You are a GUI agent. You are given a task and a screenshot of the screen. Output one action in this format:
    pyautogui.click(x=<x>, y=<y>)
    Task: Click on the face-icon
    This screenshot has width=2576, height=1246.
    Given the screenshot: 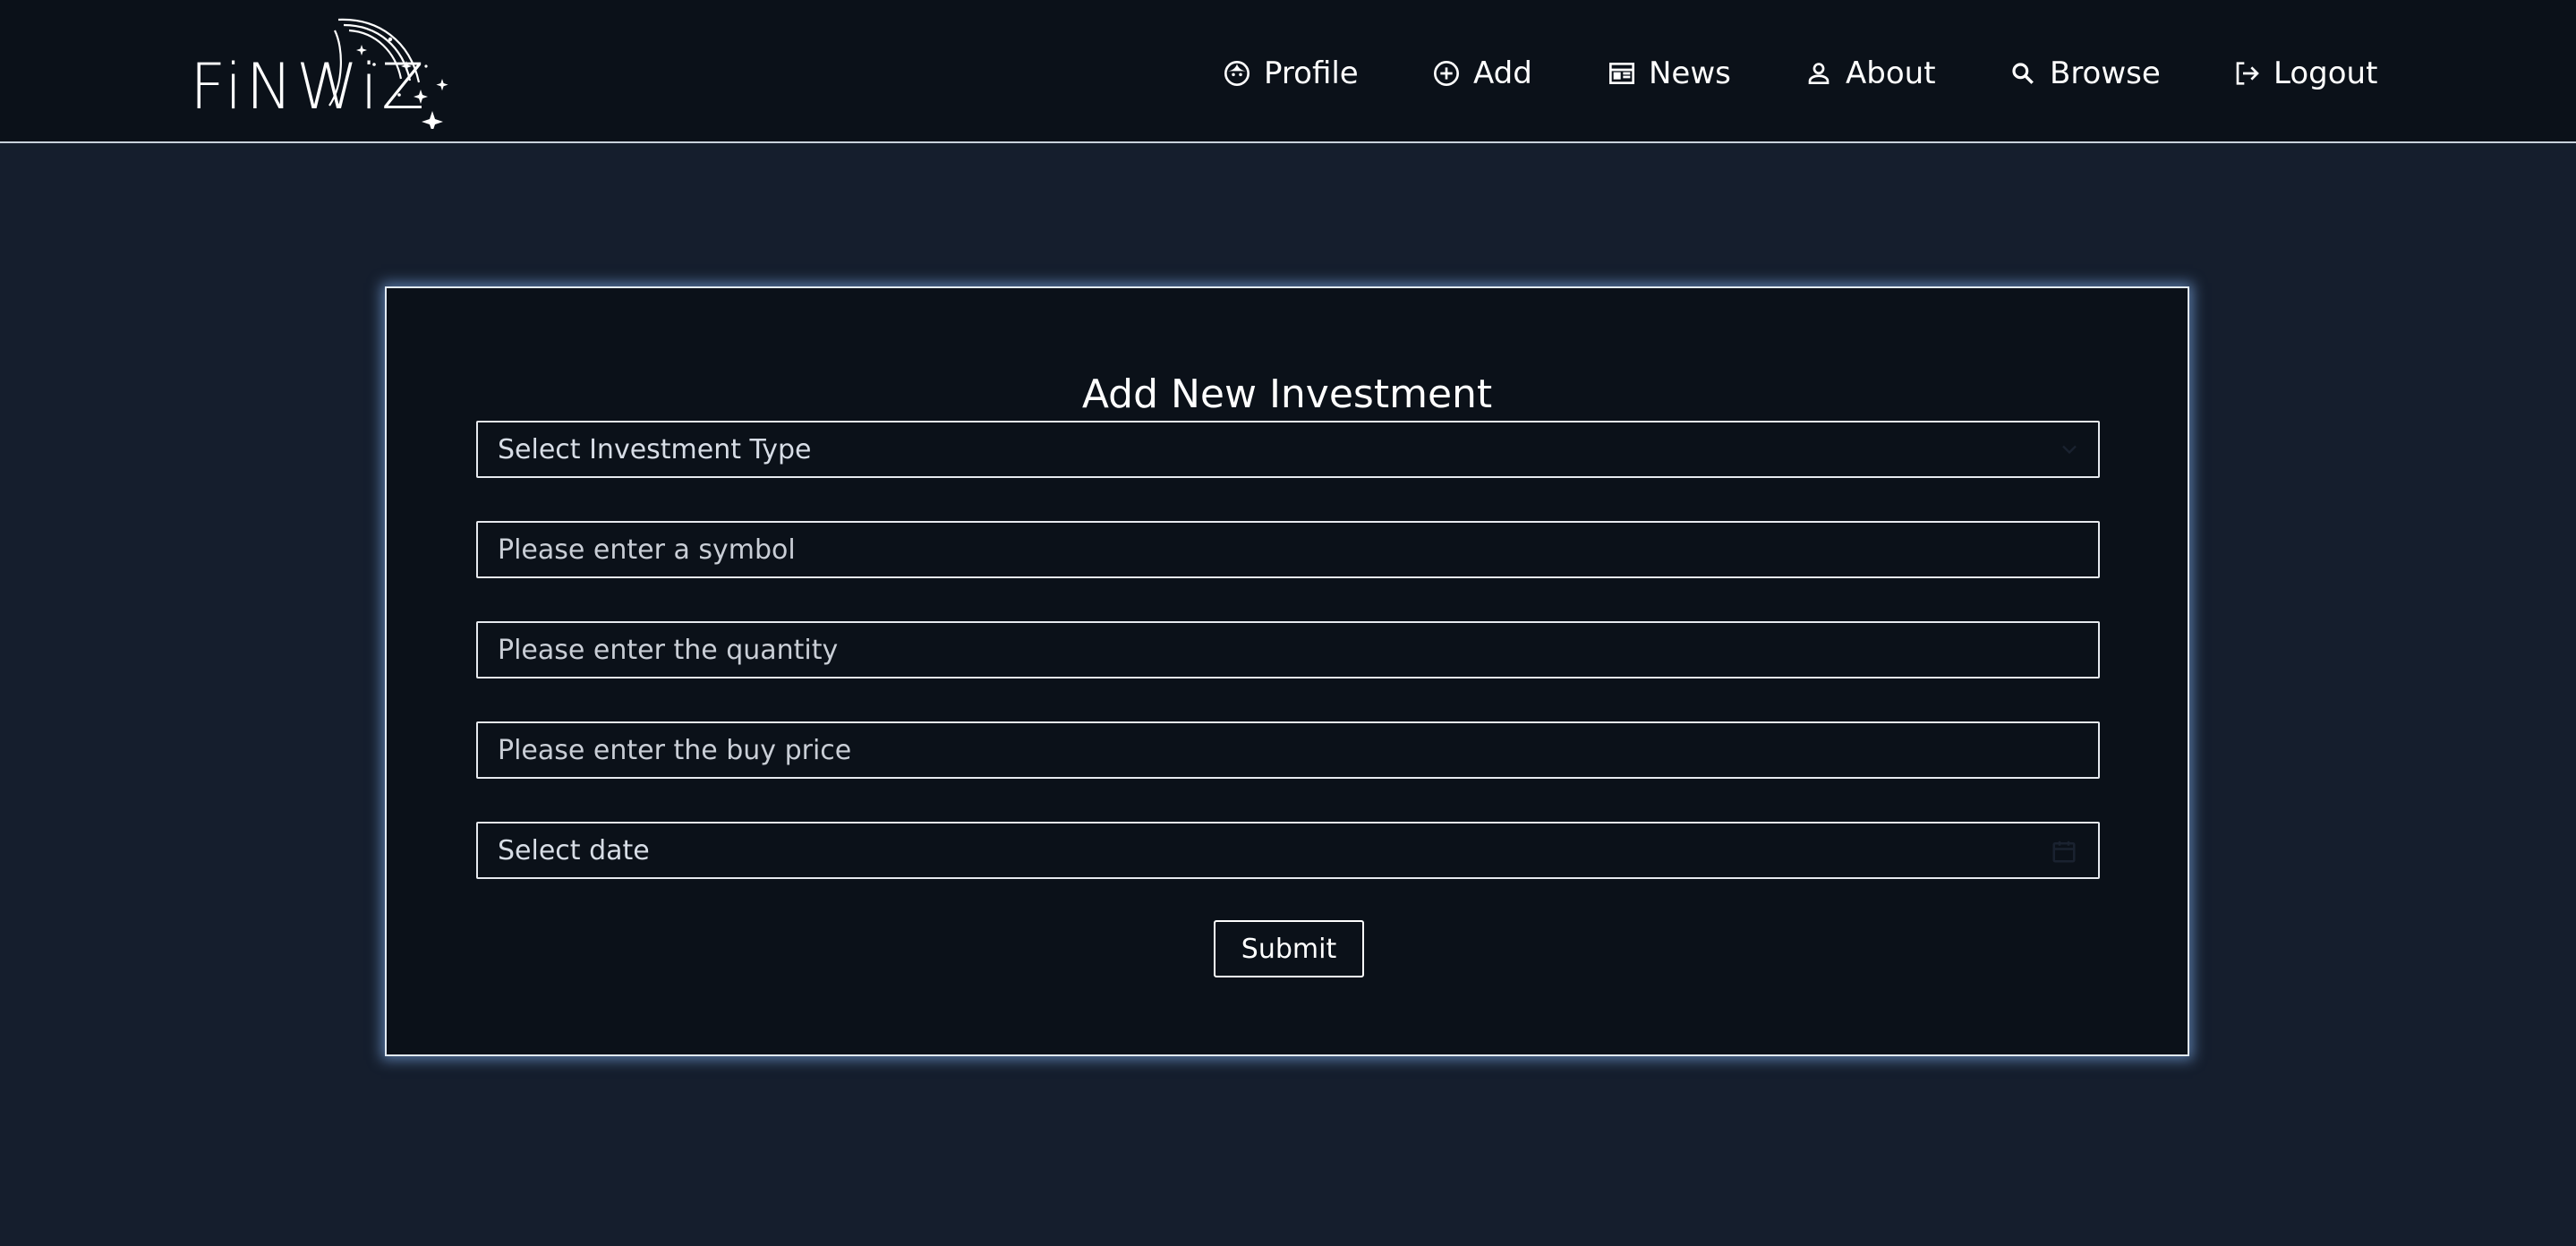 What is the action you would take?
    pyautogui.click(x=1237, y=73)
    